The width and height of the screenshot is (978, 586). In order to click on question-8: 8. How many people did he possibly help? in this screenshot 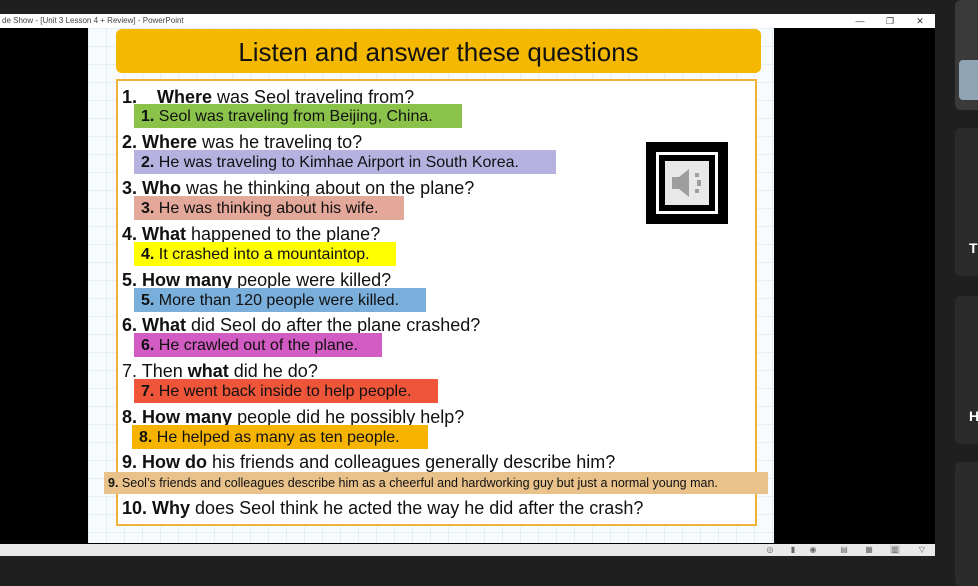, I will do `click(293, 417)`.